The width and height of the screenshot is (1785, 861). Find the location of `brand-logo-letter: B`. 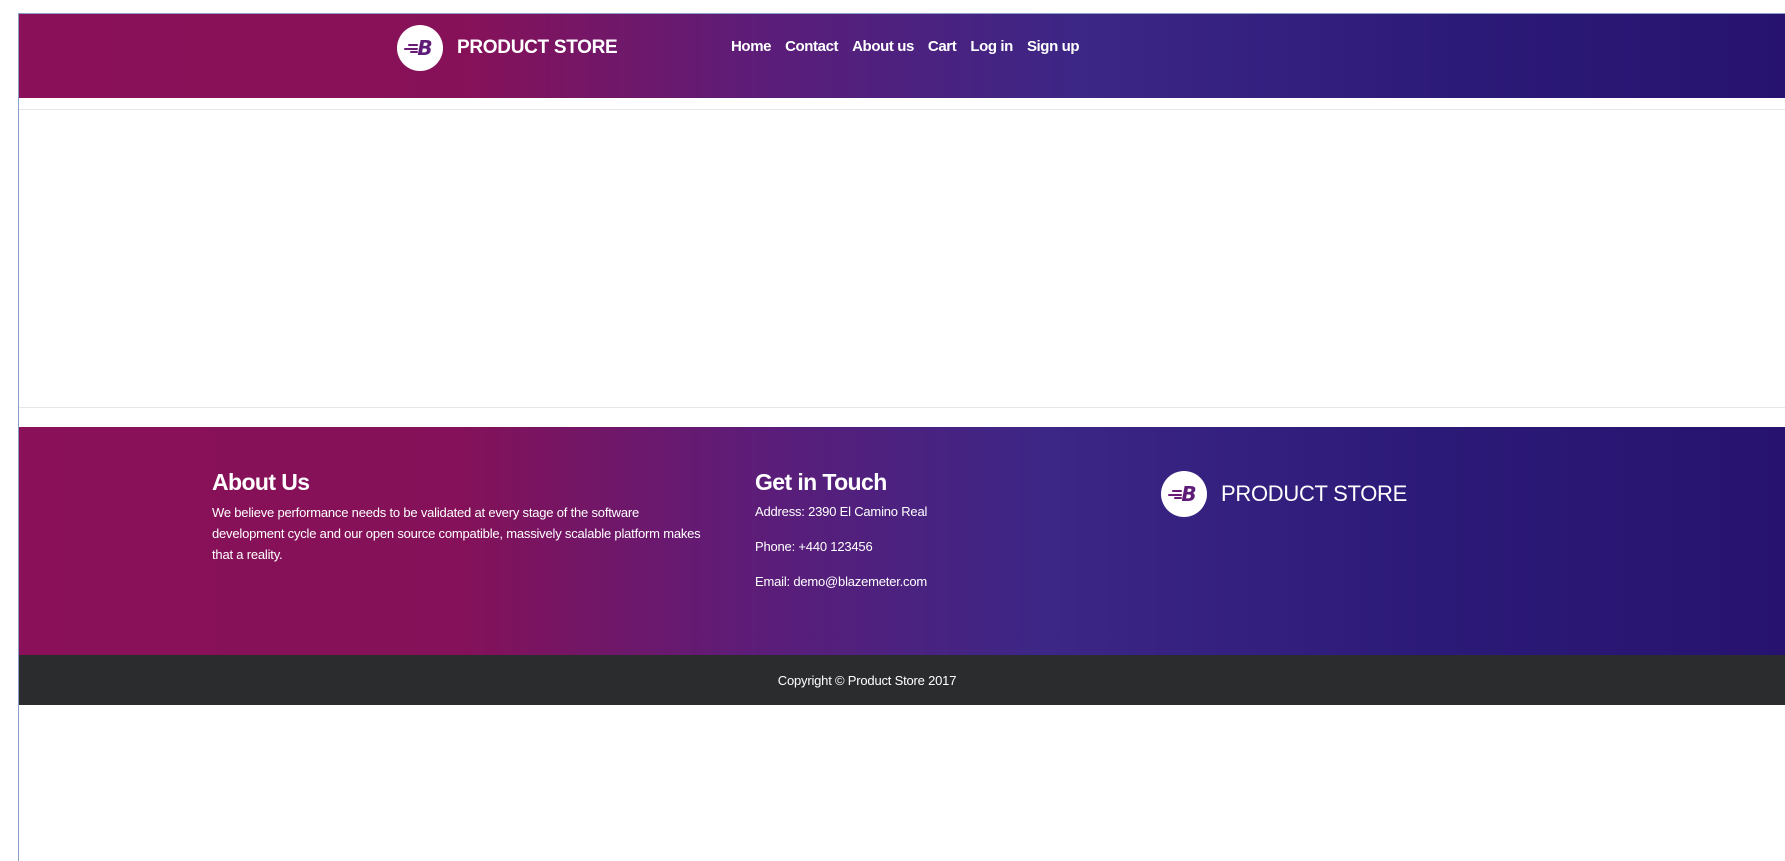

brand-logo-letter: B is located at coordinates (425, 48).